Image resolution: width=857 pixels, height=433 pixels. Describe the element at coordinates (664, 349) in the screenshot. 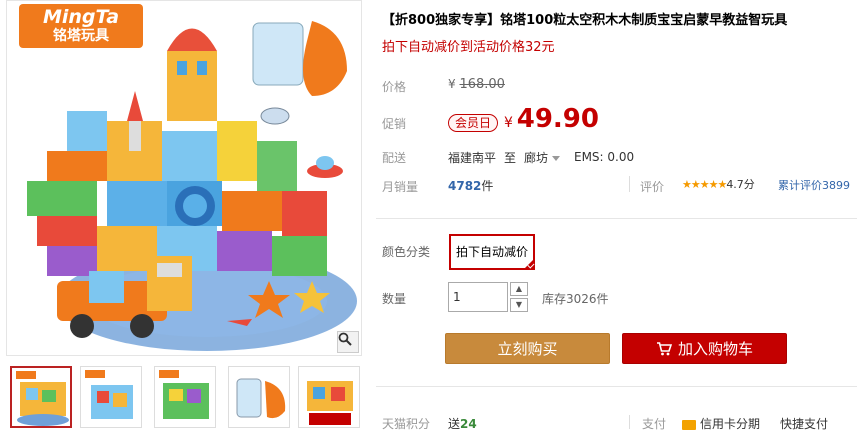

I see `cart-icon` at that location.